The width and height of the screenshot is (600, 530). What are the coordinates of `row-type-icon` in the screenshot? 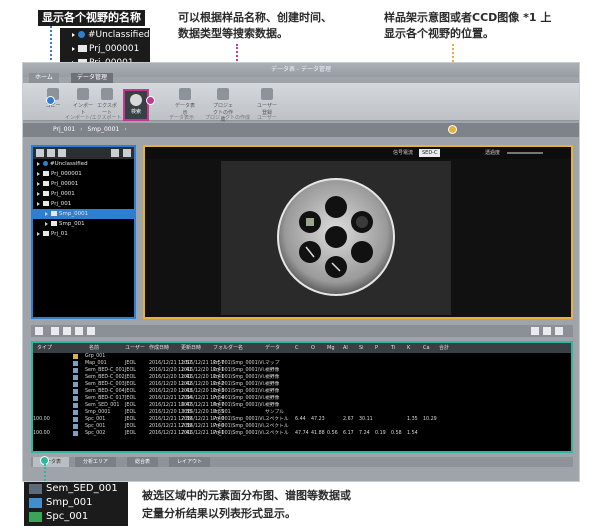 It's located at (75, 384).